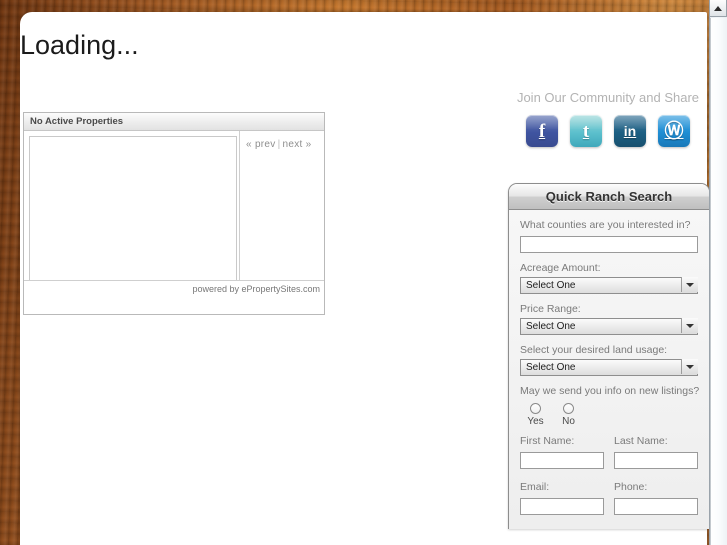  Describe the element at coordinates (261, 144) in the screenshot. I see `prev-page-link: « prev` at that location.